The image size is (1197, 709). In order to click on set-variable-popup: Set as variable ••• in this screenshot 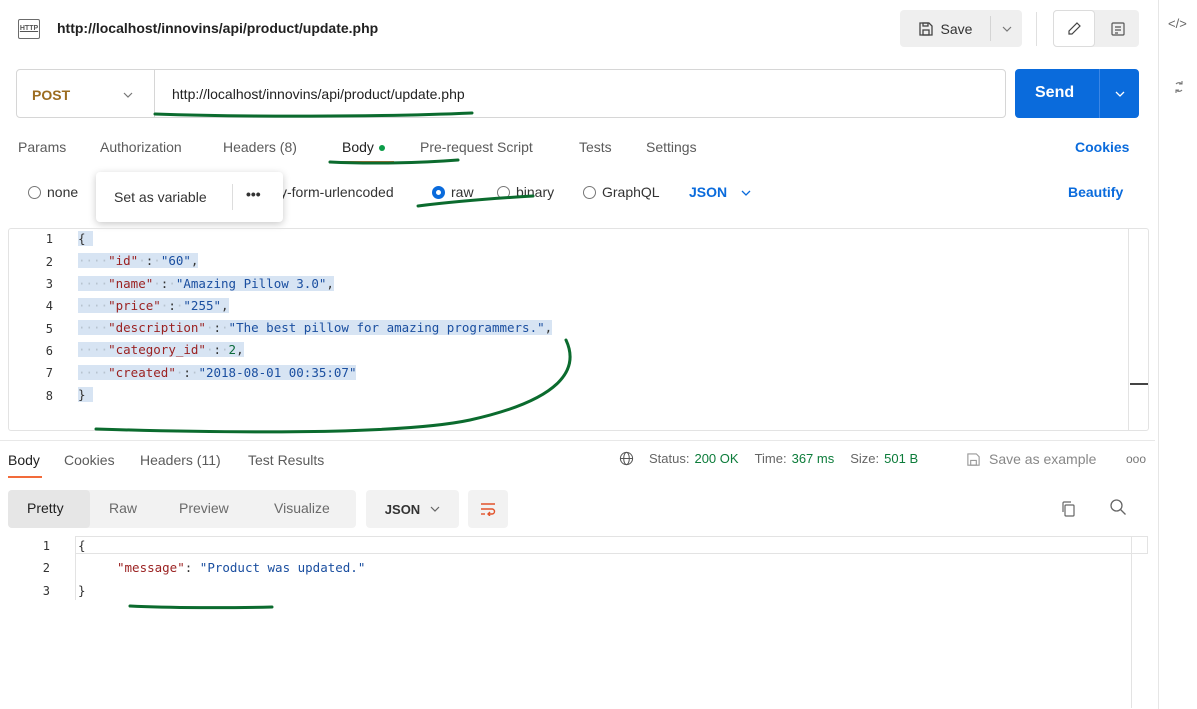, I will do `click(189, 197)`.